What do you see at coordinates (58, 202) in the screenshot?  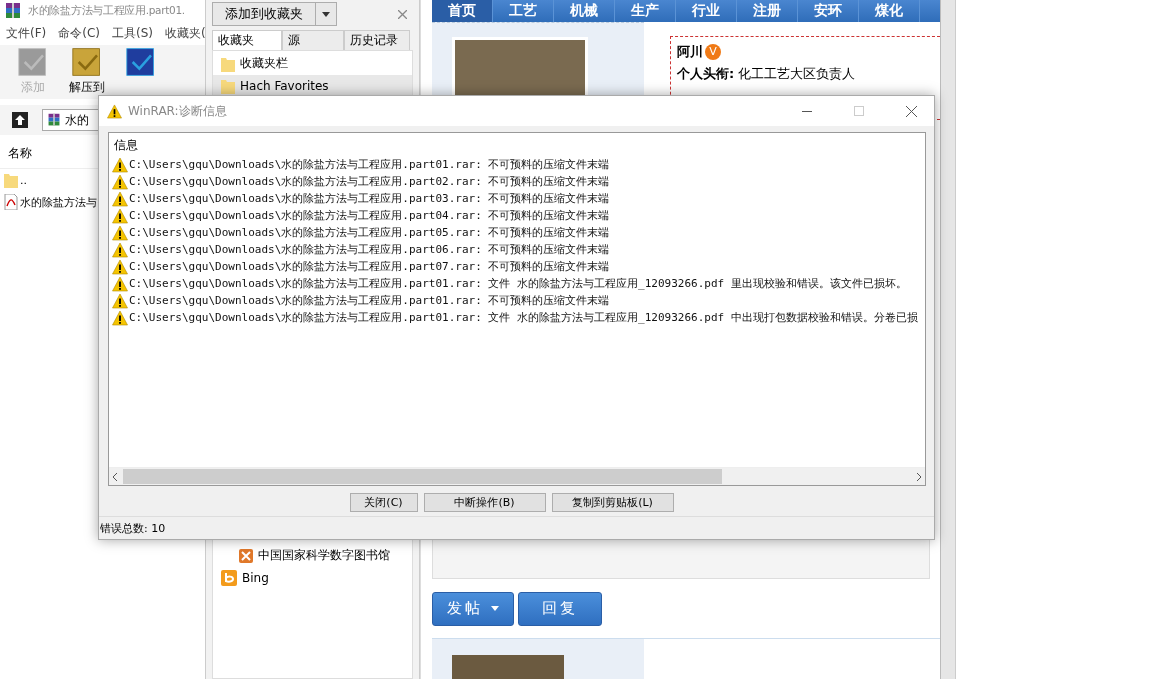 I see `file-name: 水的除盐方法与` at bounding box center [58, 202].